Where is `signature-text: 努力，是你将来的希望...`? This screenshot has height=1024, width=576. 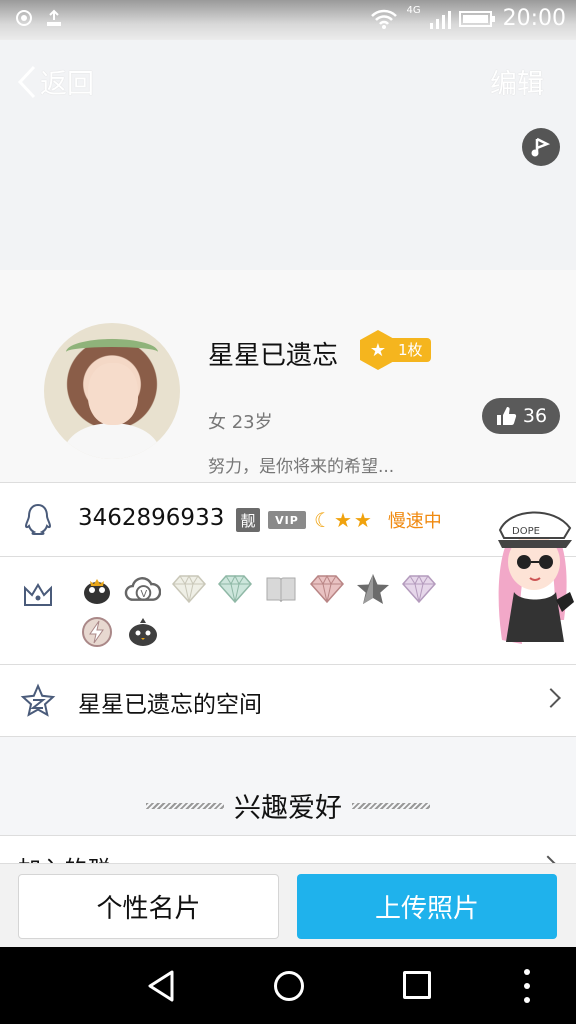
signature-text: 努力，是你将来的希望... is located at coordinates (301, 464).